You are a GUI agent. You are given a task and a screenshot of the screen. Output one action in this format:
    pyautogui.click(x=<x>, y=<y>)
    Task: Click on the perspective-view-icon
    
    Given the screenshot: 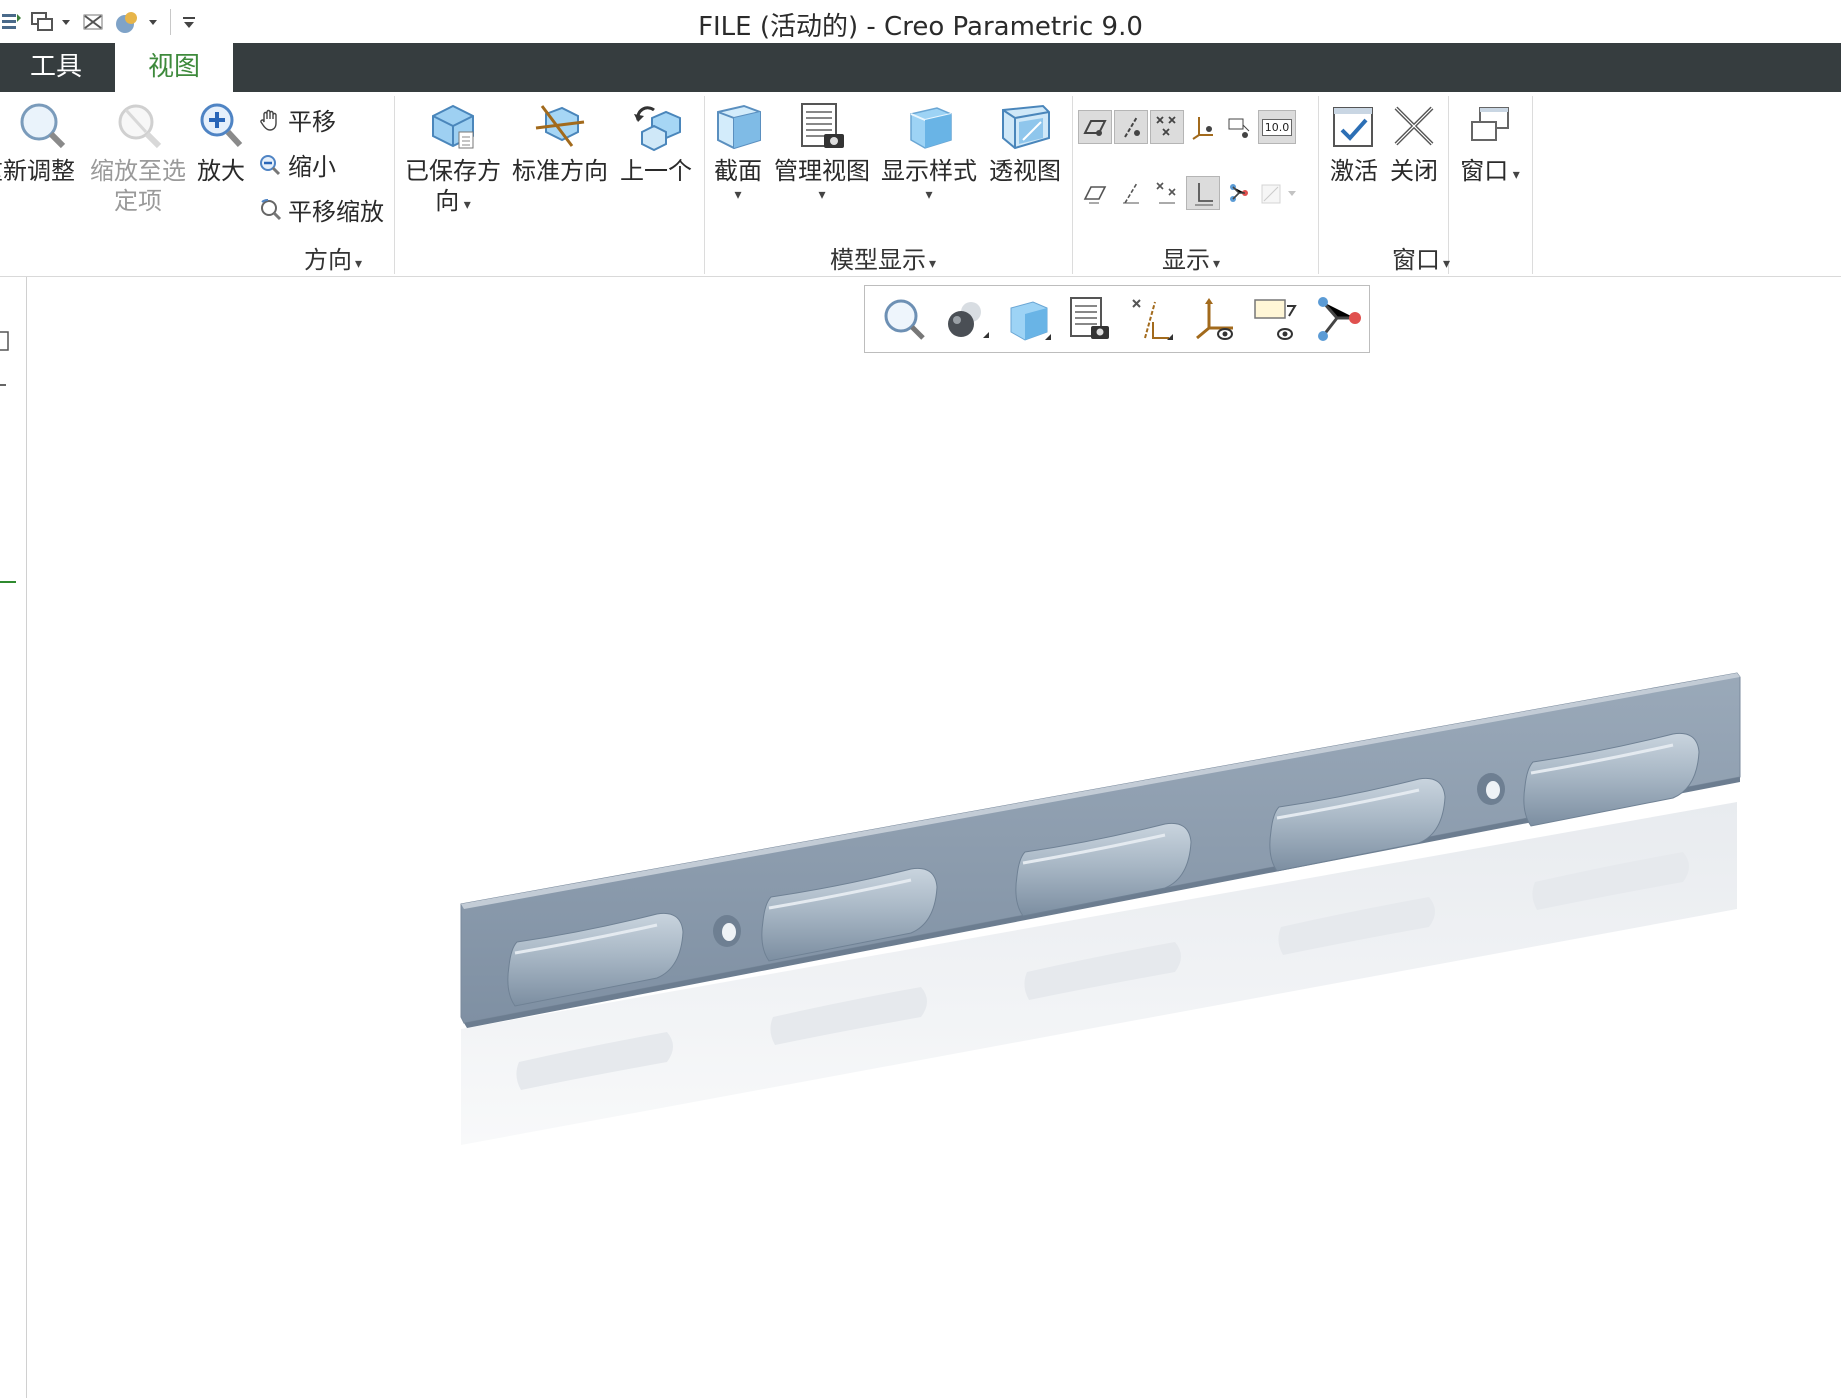 What is the action you would take?
    pyautogui.click(x=1025, y=126)
    